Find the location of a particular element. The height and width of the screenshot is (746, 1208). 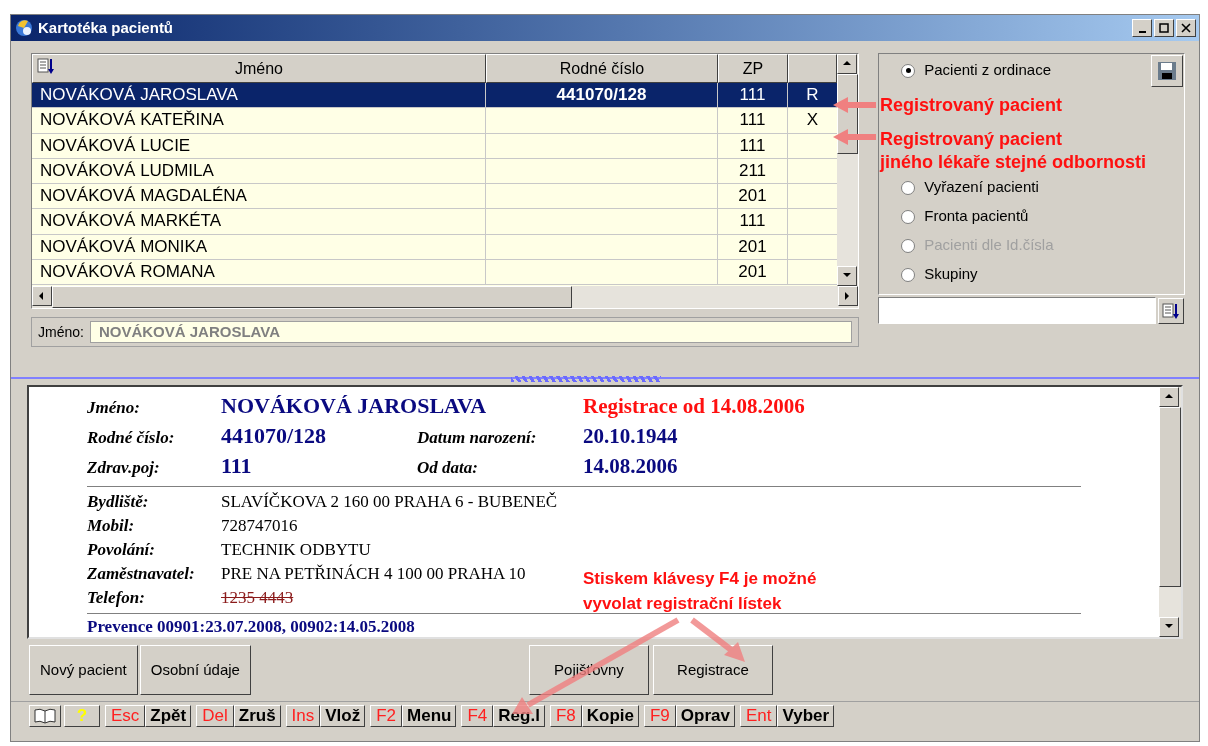

detail-label: Telefon: is located at coordinates (116, 598).